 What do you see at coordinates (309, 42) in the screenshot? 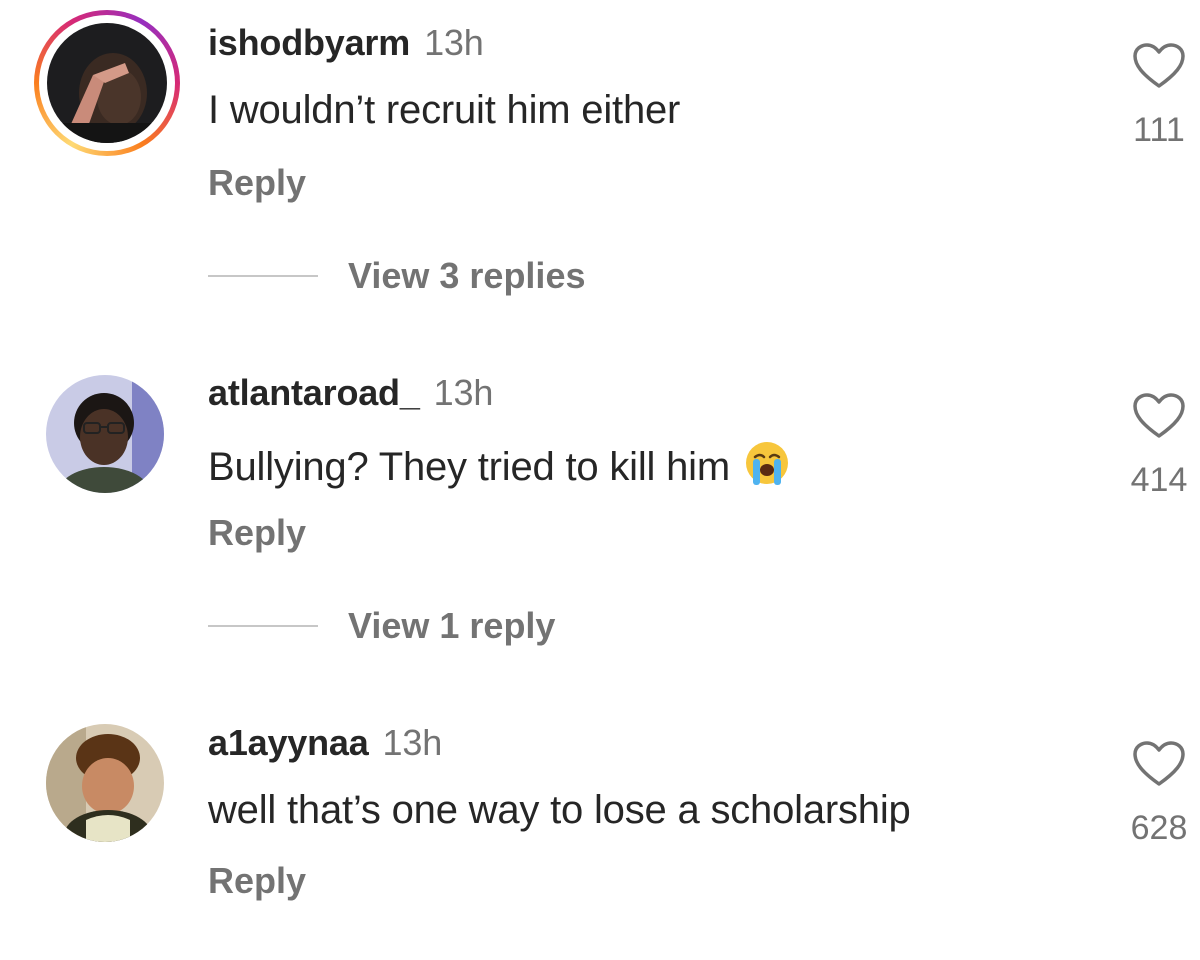
I see `username-text: ishodbyarm` at bounding box center [309, 42].